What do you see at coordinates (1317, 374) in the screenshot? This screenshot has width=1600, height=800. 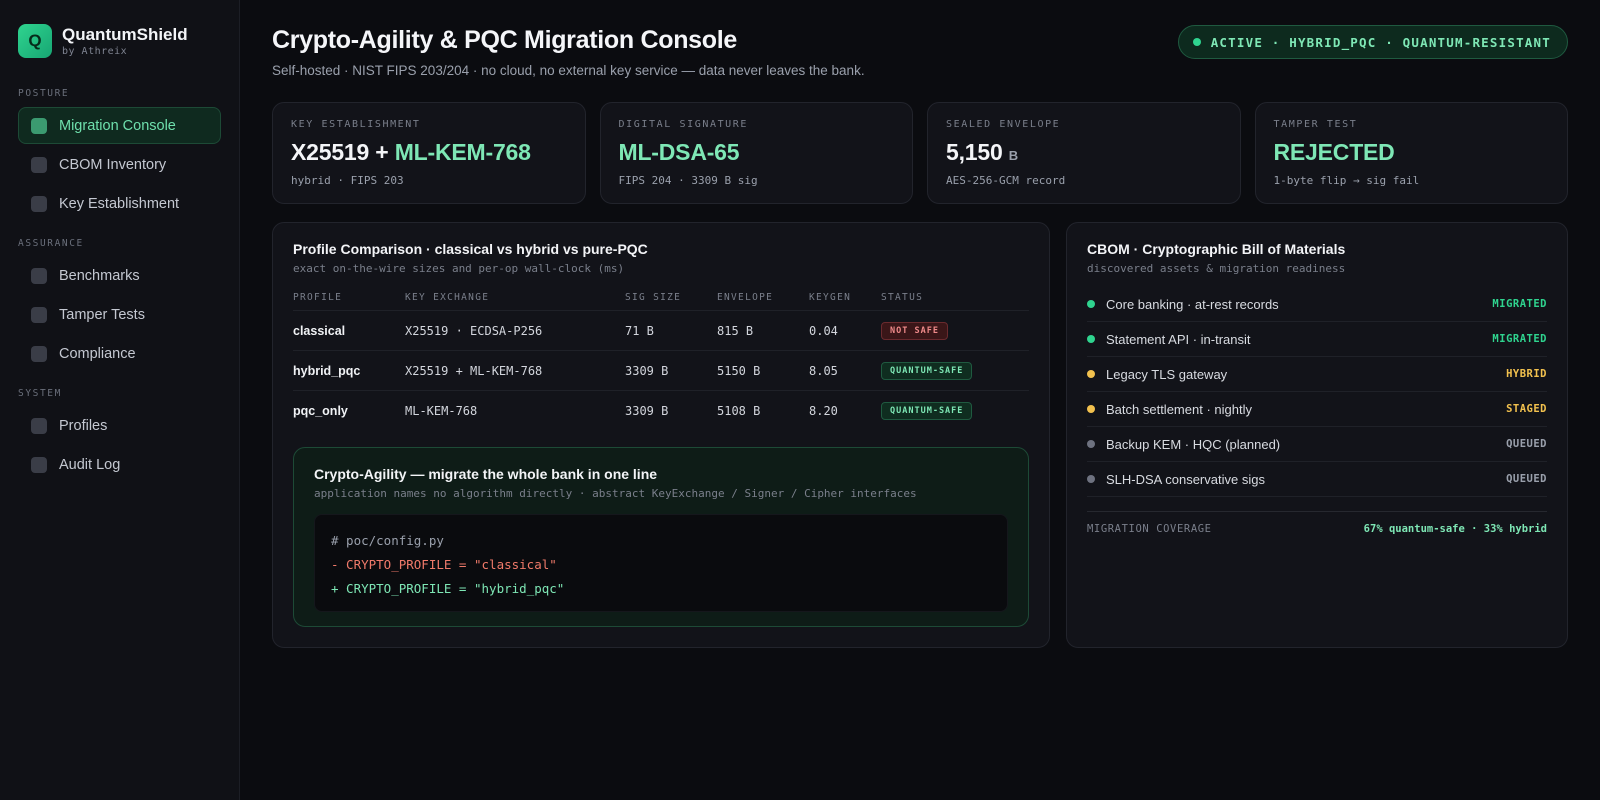 I see `list-item: Legacy TLS gateway HYBRID` at bounding box center [1317, 374].